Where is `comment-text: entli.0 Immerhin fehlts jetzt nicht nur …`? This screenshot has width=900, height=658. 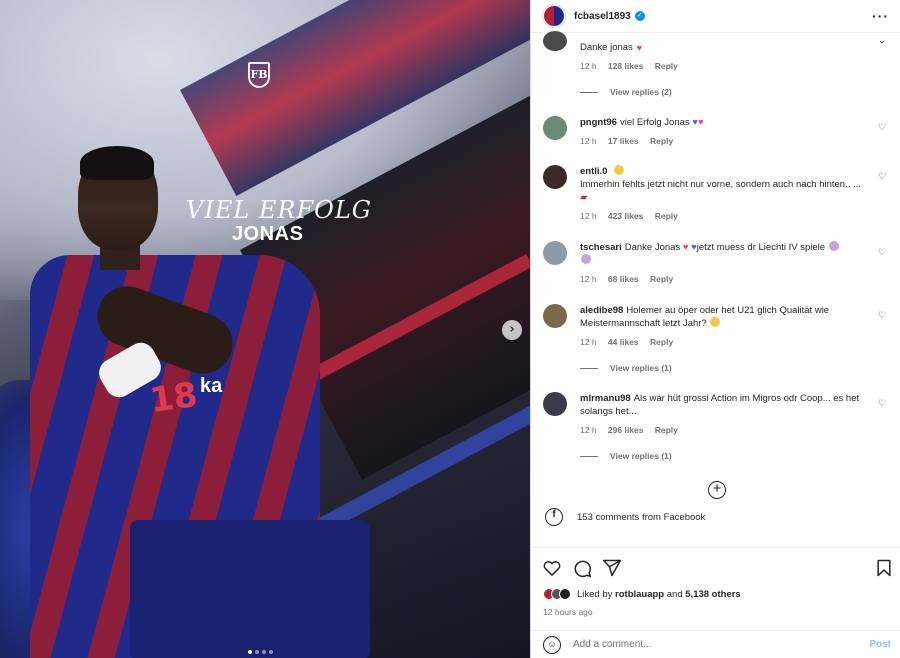 comment-text: entli.0 Immerhin fehlts jetzt nicht nur … is located at coordinates (725, 184).